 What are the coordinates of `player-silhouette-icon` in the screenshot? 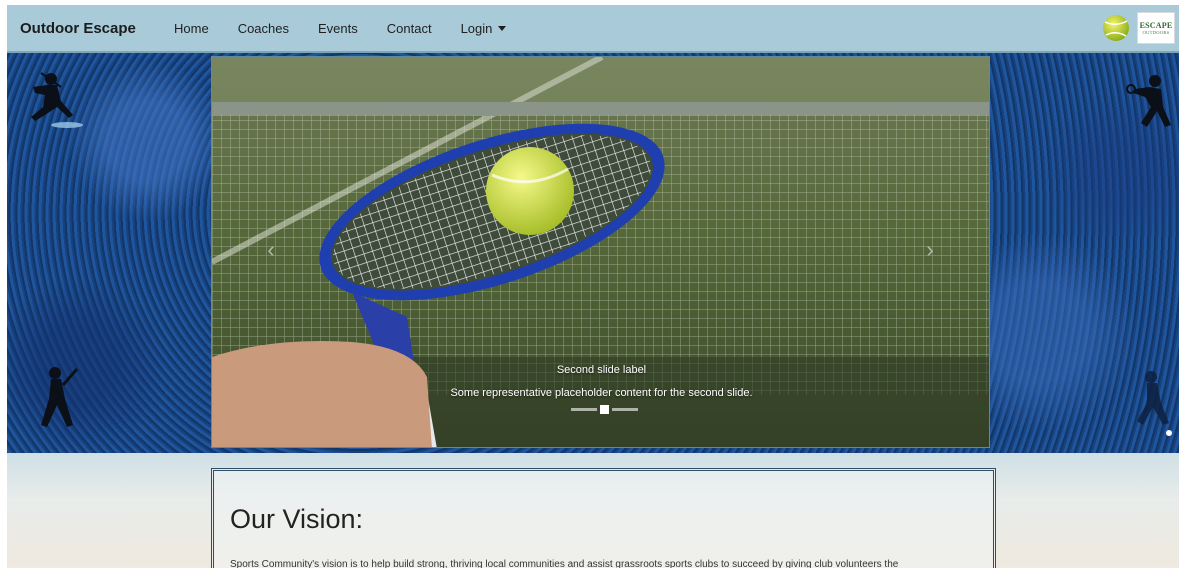 It's located at (1154, 403).